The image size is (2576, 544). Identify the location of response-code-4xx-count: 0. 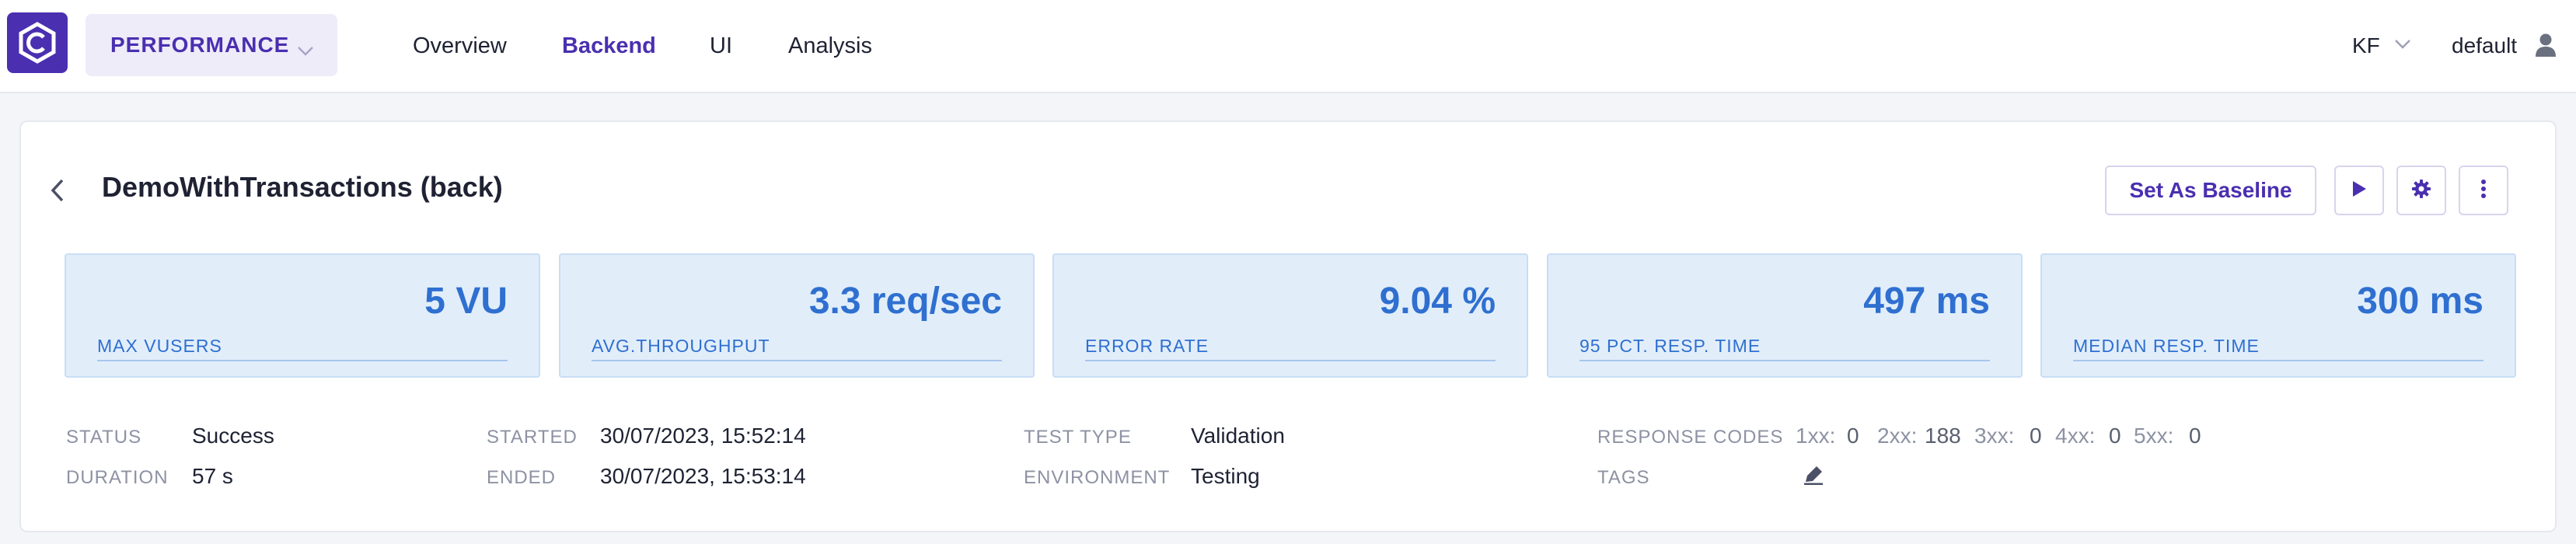
(2115, 436).